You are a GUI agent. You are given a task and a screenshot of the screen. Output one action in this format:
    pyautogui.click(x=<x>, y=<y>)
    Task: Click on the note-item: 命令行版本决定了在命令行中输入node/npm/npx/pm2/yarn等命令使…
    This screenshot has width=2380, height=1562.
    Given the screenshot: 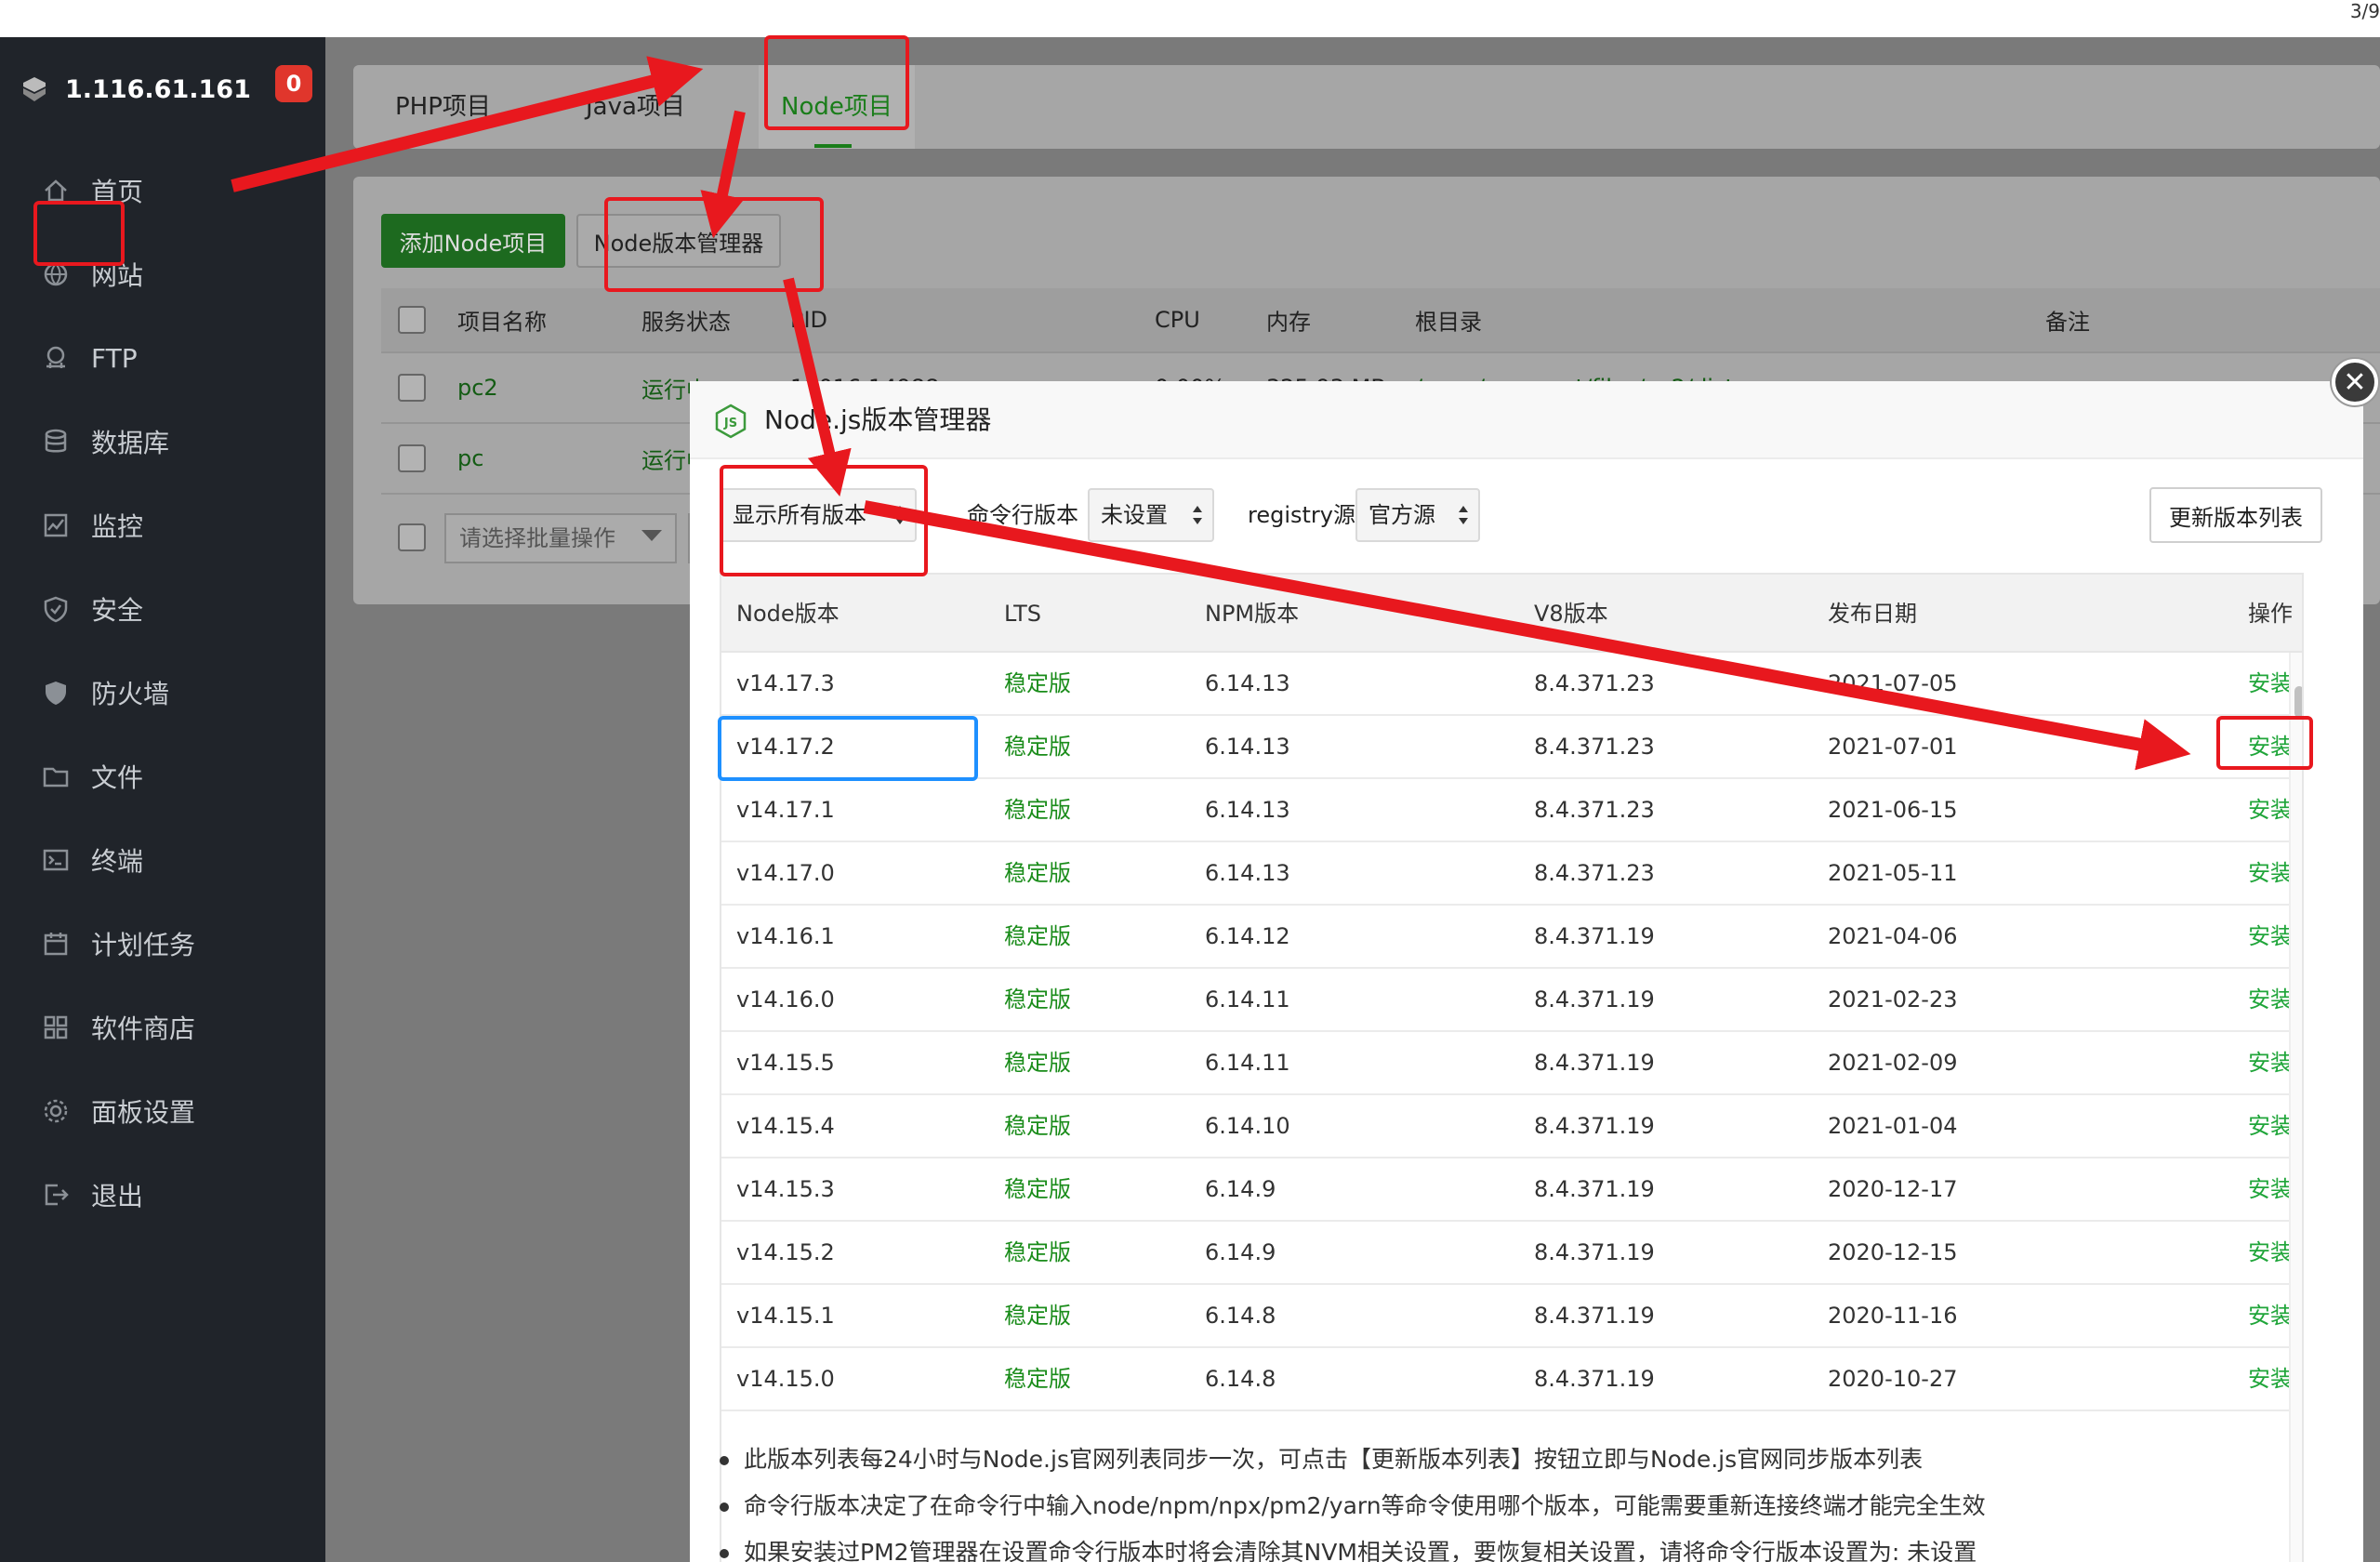 What is the action you would take?
    pyautogui.click(x=1525, y=1506)
    